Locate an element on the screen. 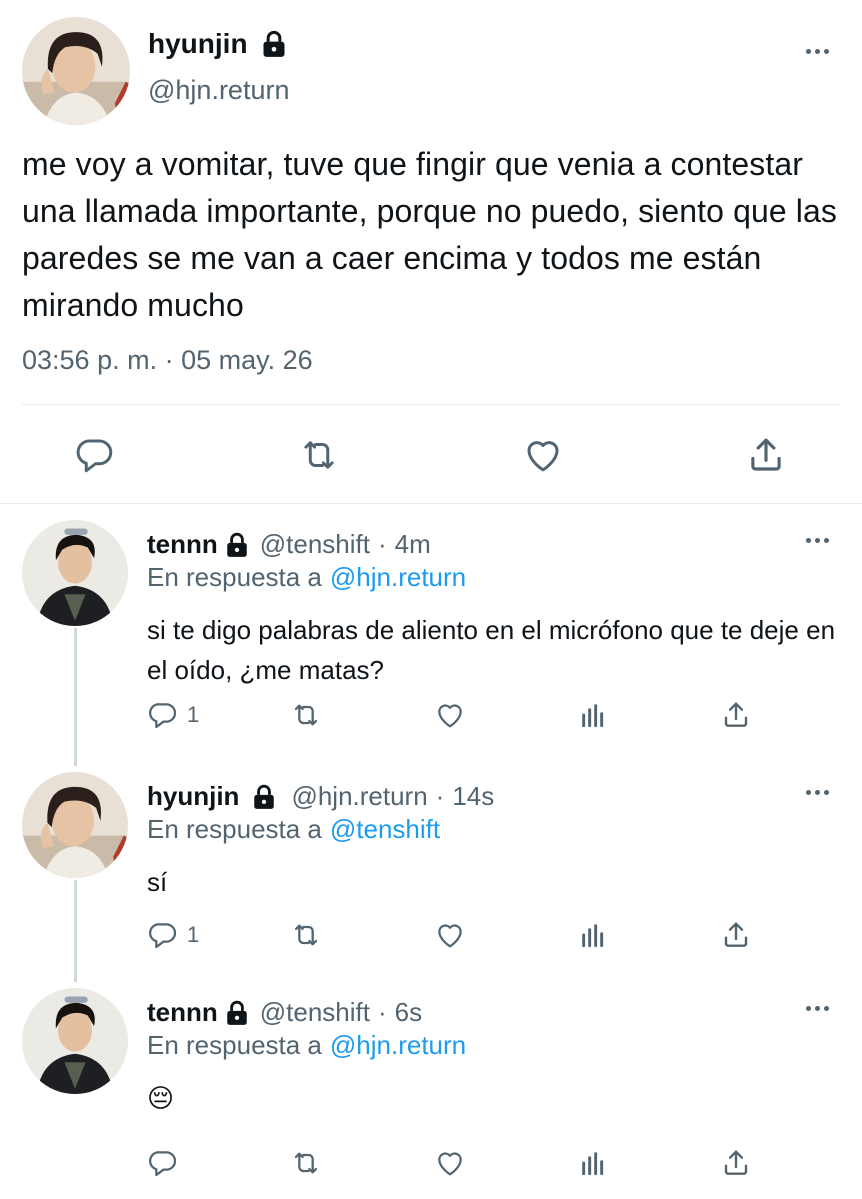 This screenshot has height=1199, width=862. reply-context: En respuesta a @tenshift is located at coordinates (293, 829).